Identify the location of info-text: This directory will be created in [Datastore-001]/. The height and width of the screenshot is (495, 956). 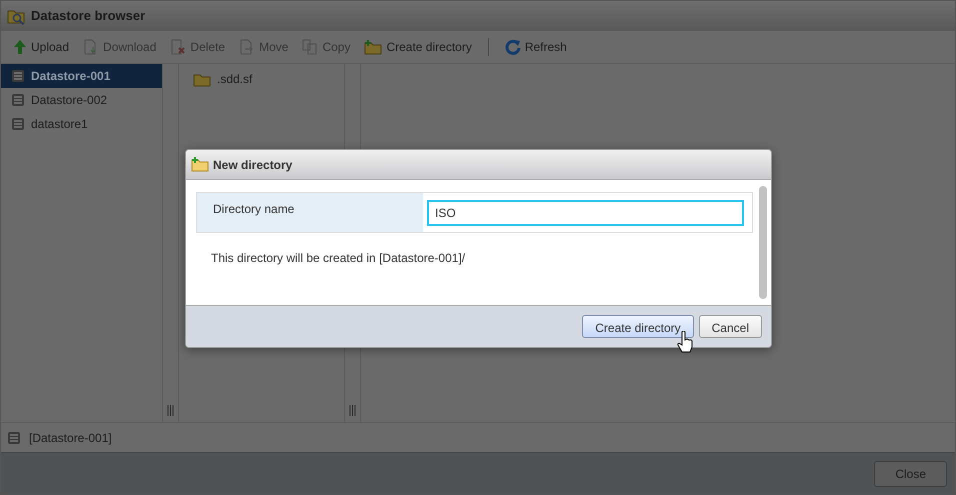
(338, 258).